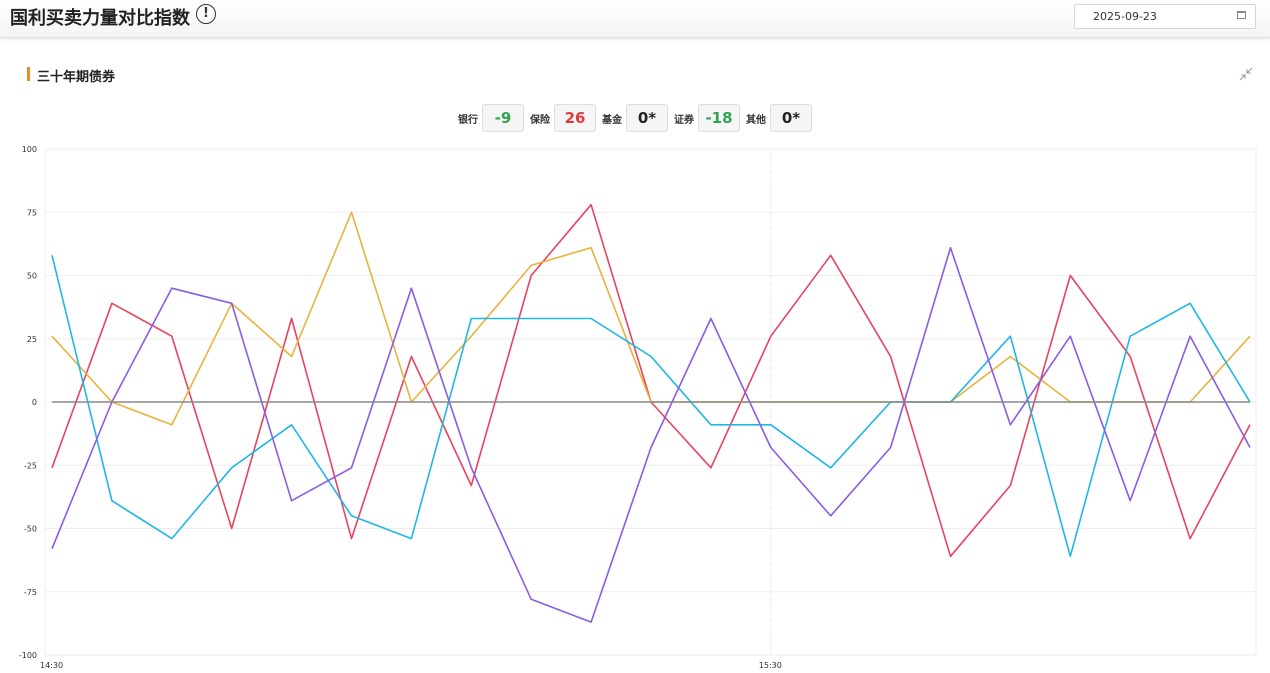  I want to click on y-tick-label: -75, so click(30, 592).